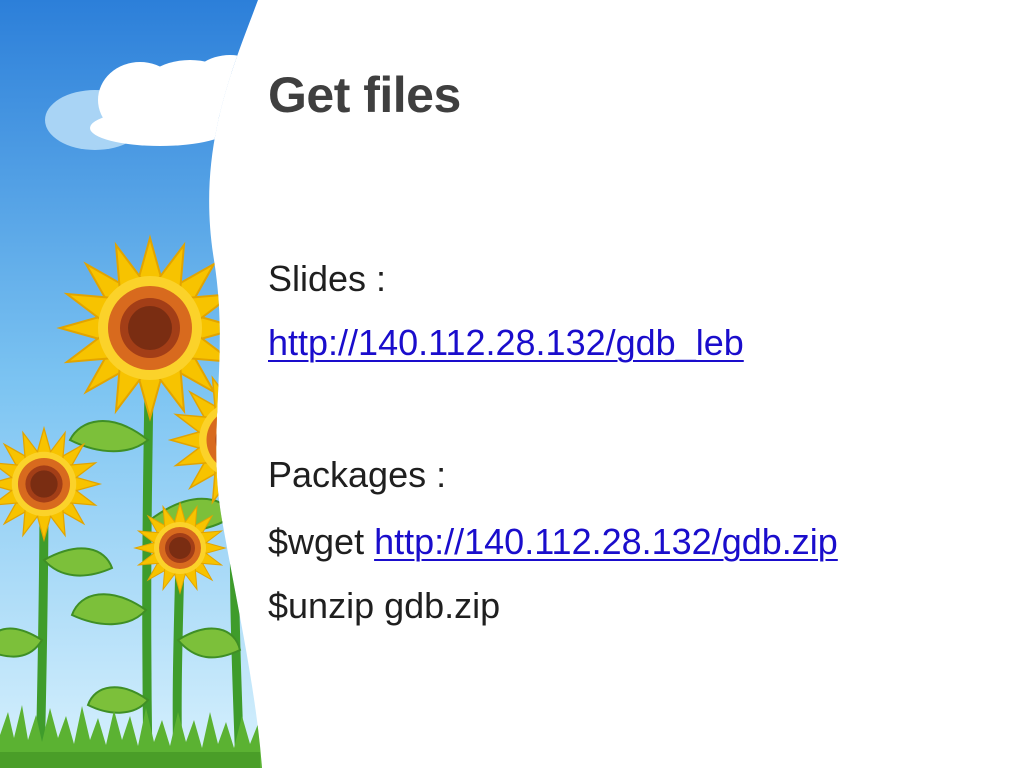  What do you see at coordinates (384, 605) in the screenshot?
I see `unzip-command: $unzip gdb.zip` at bounding box center [384, 605].